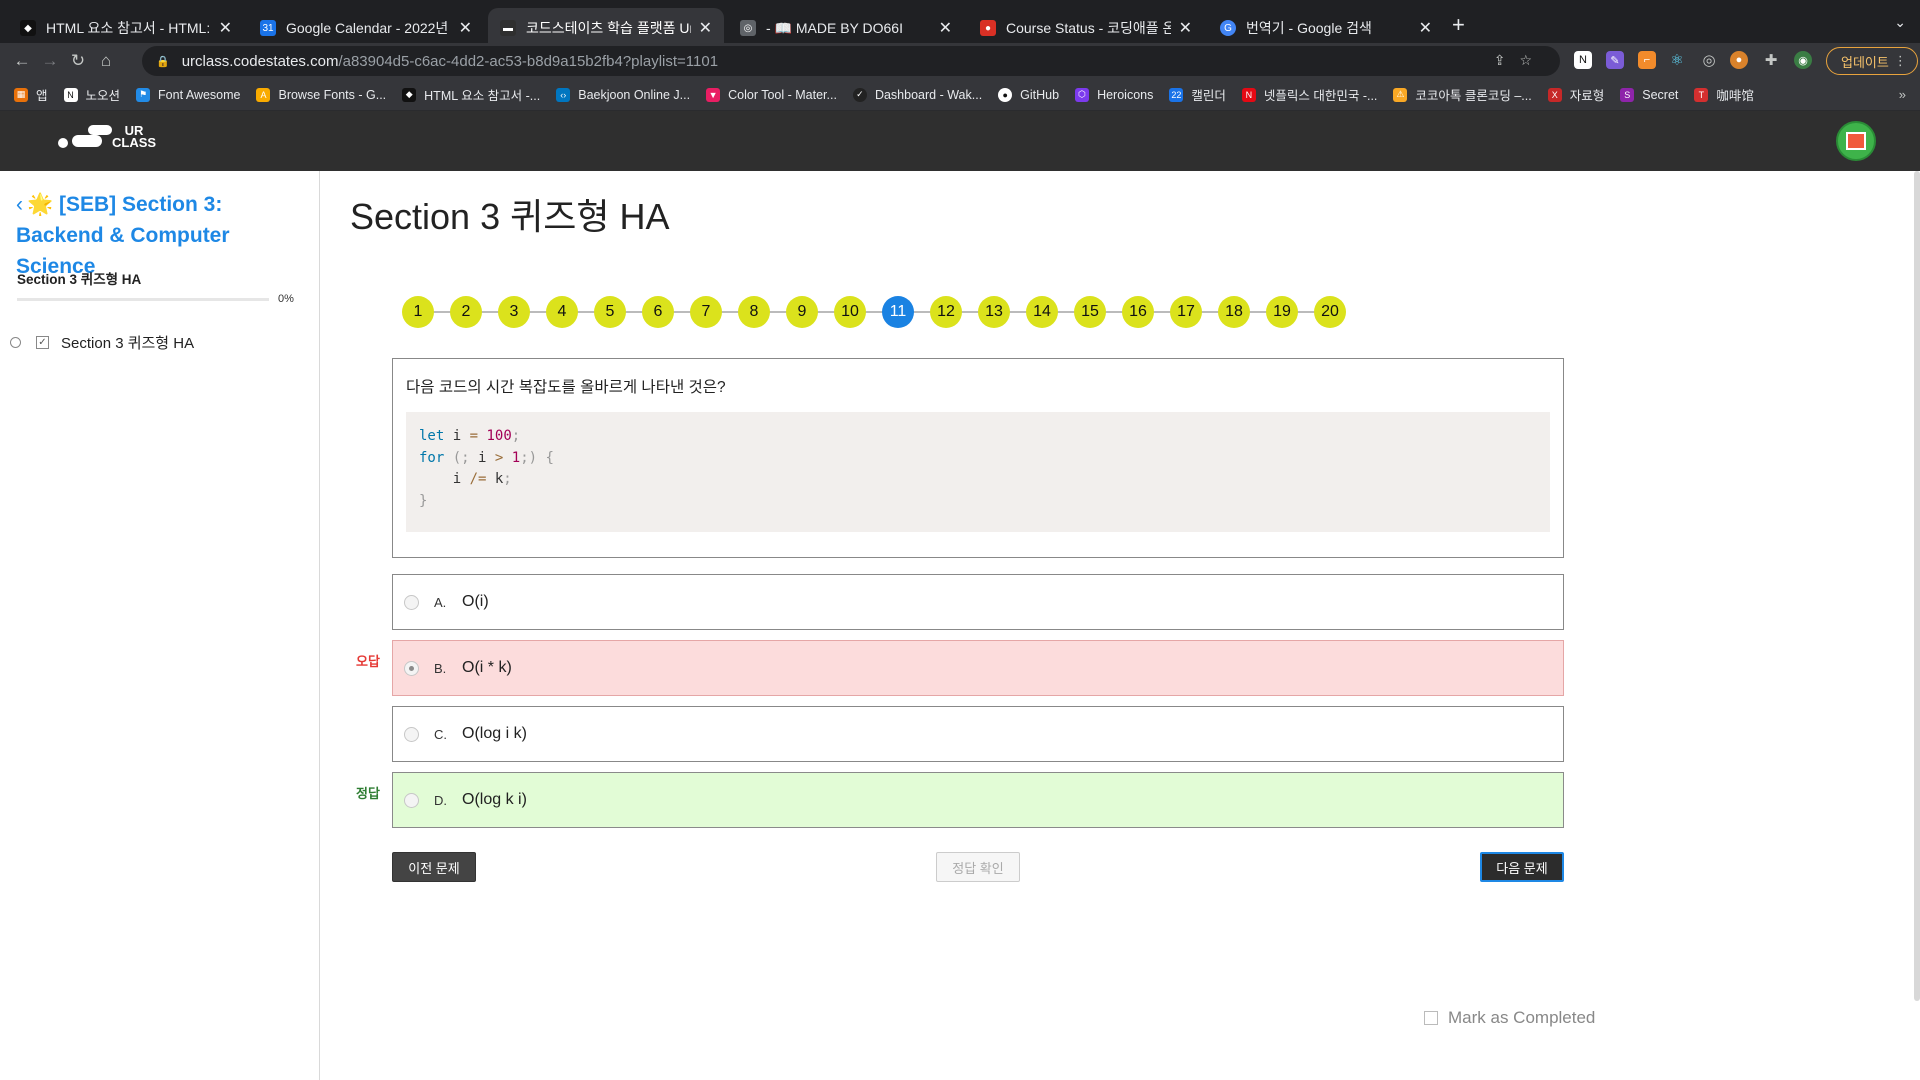 This screenshot has height=1080, width=1920. Describe the element at coordinates (1917, 586) in the screenshot. I see `page-scrollbar` at that location.